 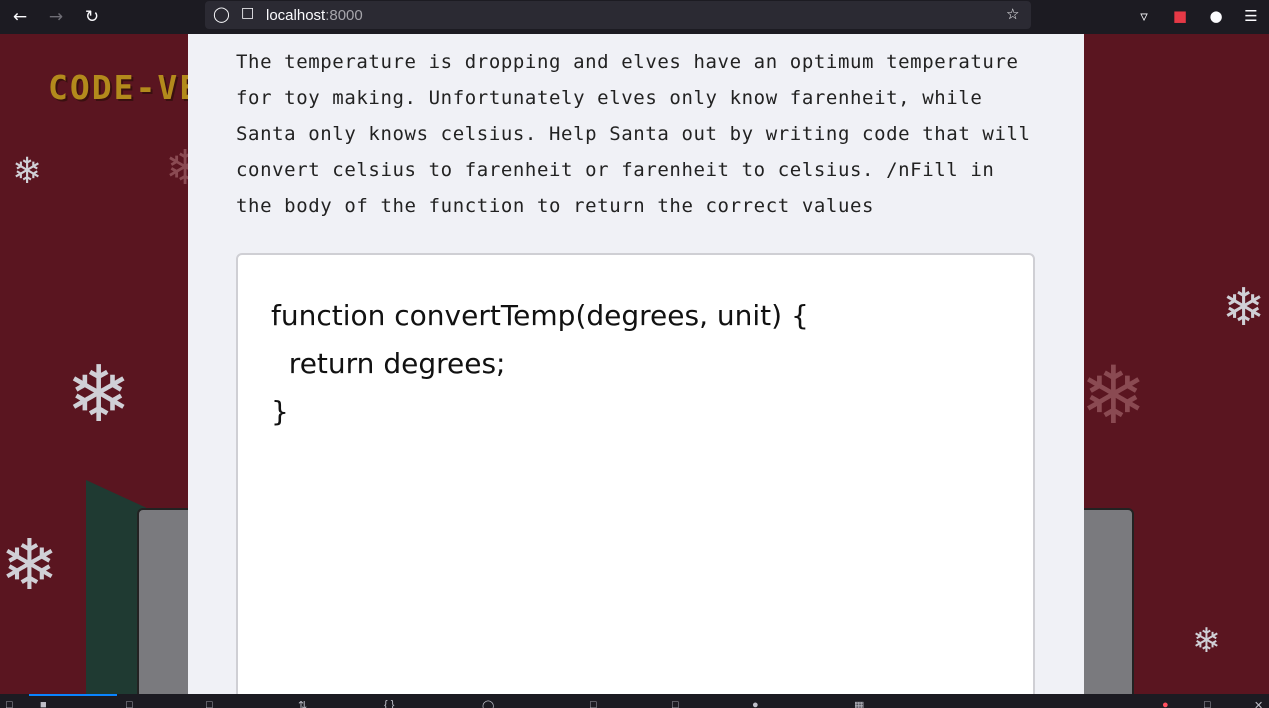 What do you see at coordinates (73, 695) in the screenshot?
I see `devtools-active-tab-indicator` at bounding box center [73, 695].